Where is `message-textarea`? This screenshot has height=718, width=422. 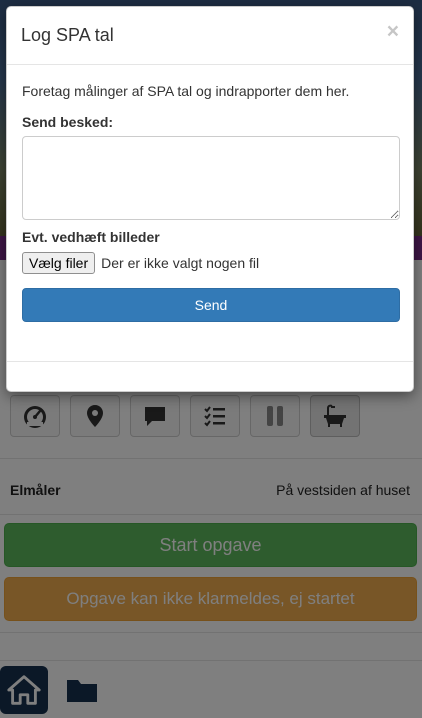 message-textarea is located at coordinates (211, 178).